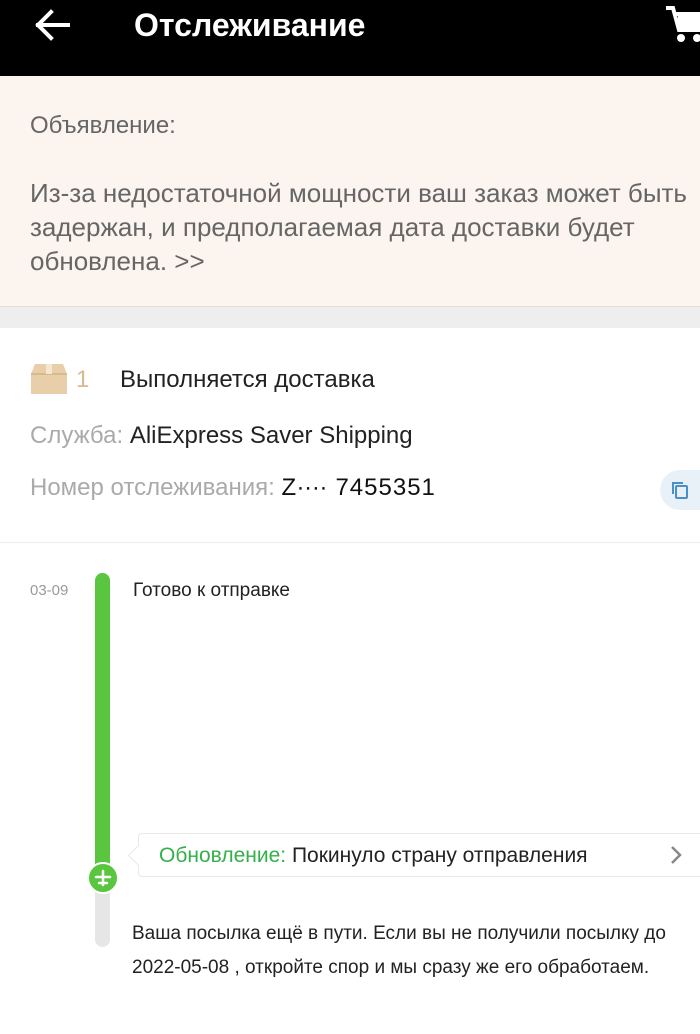  I want to click on arrow-left-icon, so click(52, 25).